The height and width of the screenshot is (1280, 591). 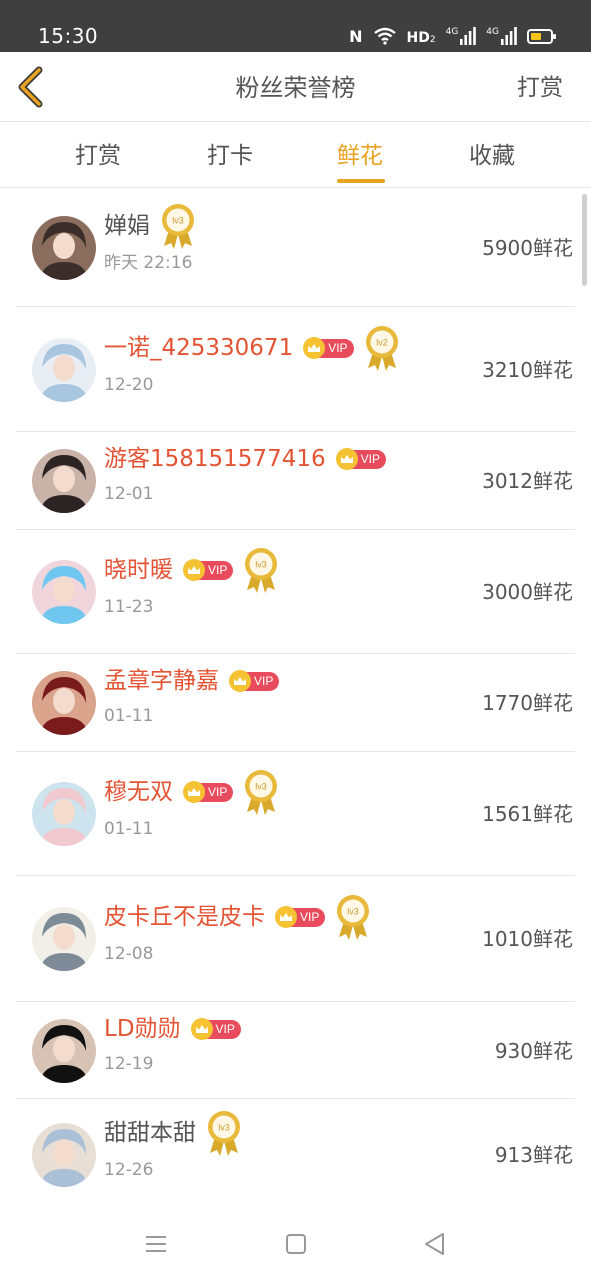 I want to click on fan-info: 游客158151577416 VIP 12-01, so click(x=284, y=472).